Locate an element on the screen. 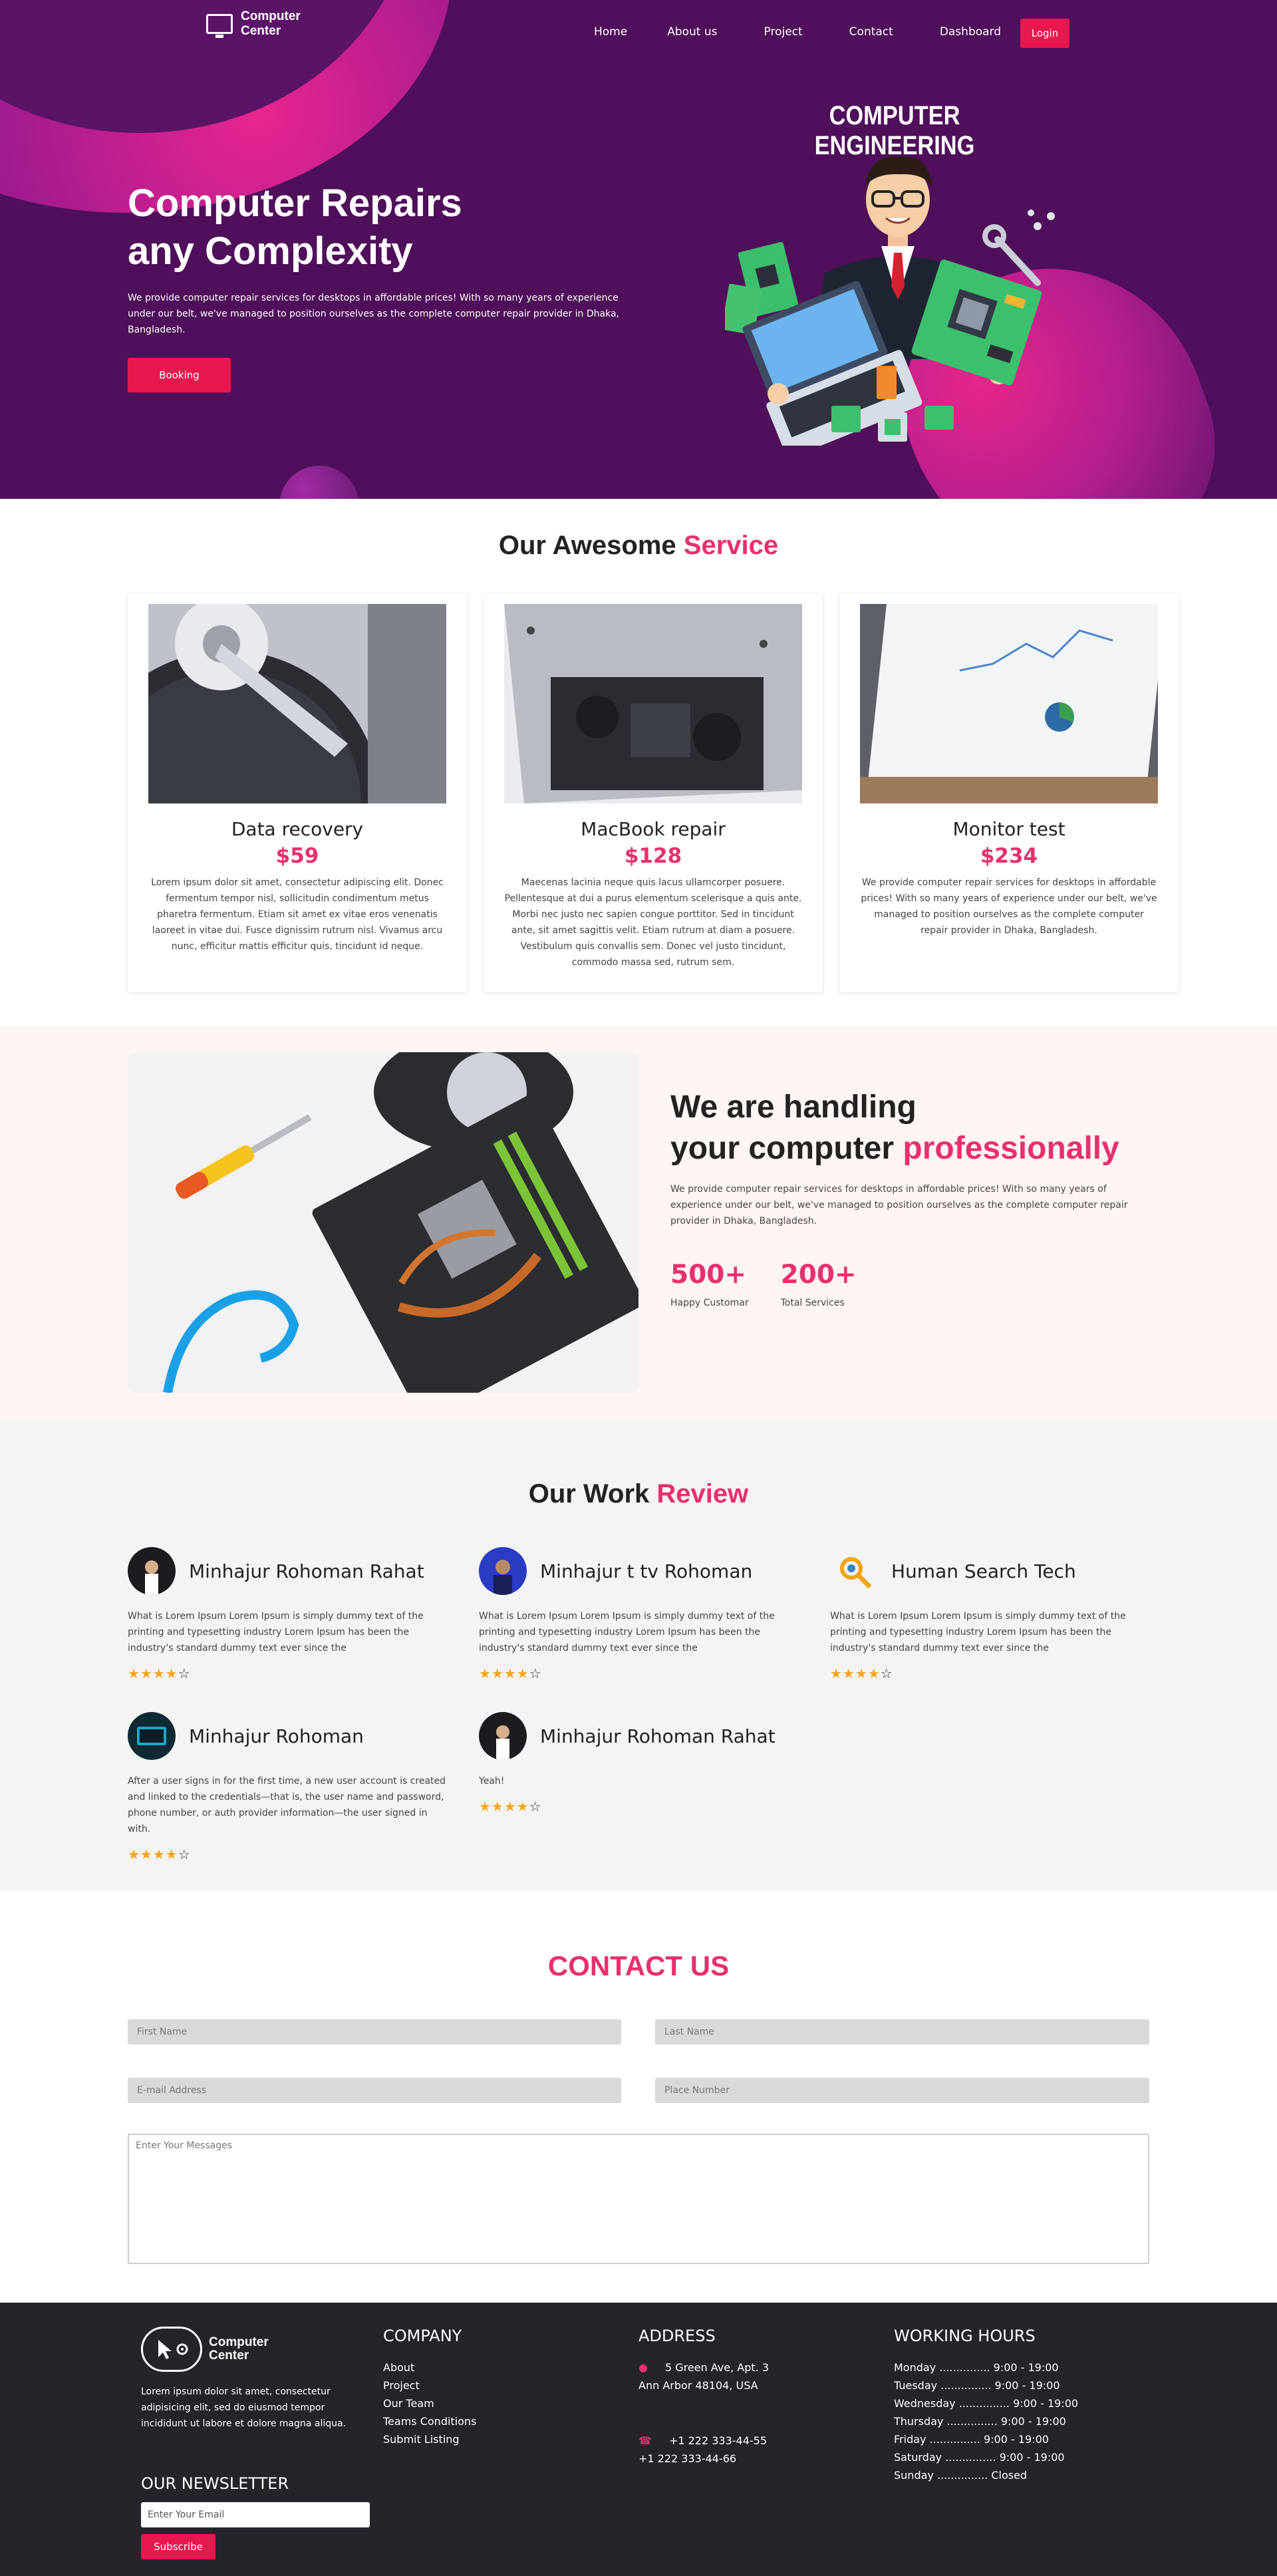 The image size is (1277, 2576). last-name-input is located at coordinates (902, 2032).